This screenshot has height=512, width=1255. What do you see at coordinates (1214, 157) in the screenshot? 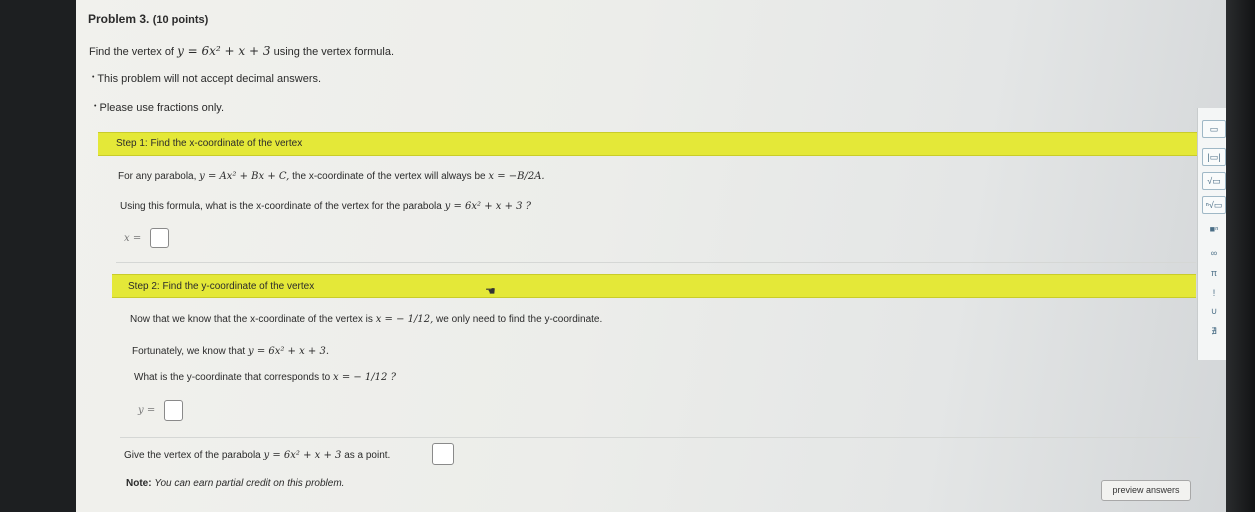
I see `abs-value-icon: |▭|` at bounding box center [1214, 157].